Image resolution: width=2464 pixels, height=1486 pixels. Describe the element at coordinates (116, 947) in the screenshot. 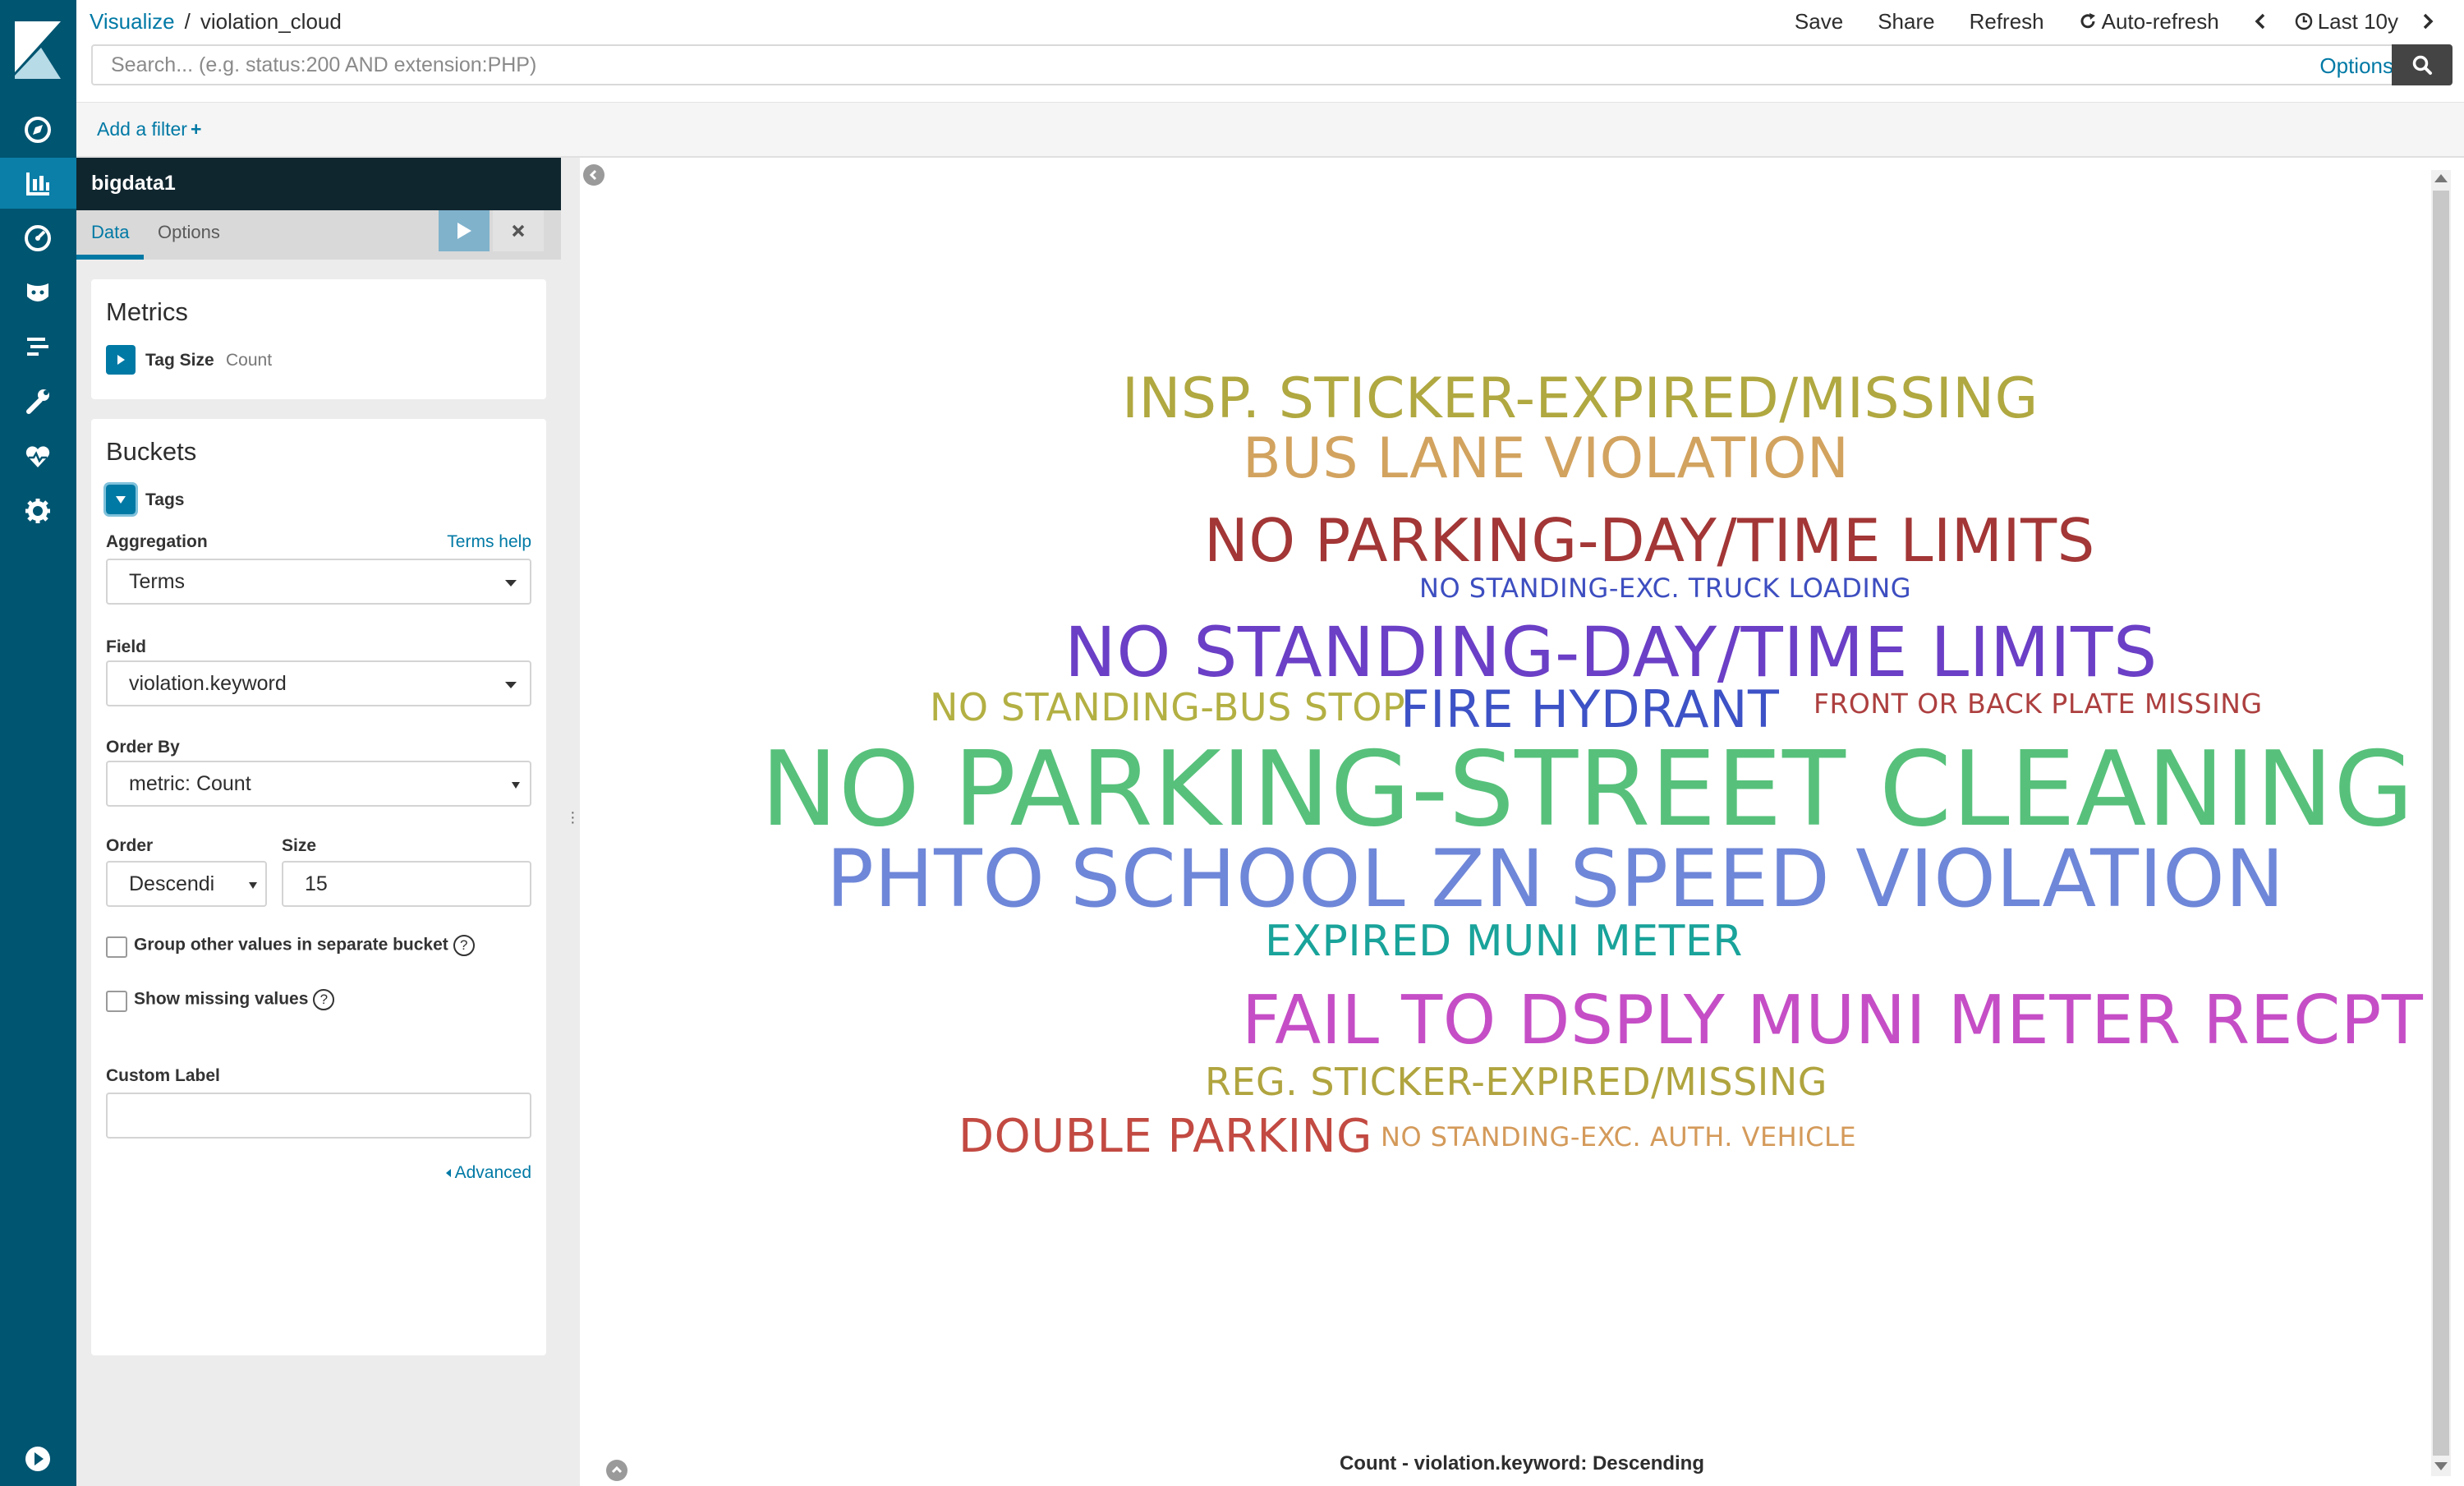

I see `group-other-checkbox` at that location.